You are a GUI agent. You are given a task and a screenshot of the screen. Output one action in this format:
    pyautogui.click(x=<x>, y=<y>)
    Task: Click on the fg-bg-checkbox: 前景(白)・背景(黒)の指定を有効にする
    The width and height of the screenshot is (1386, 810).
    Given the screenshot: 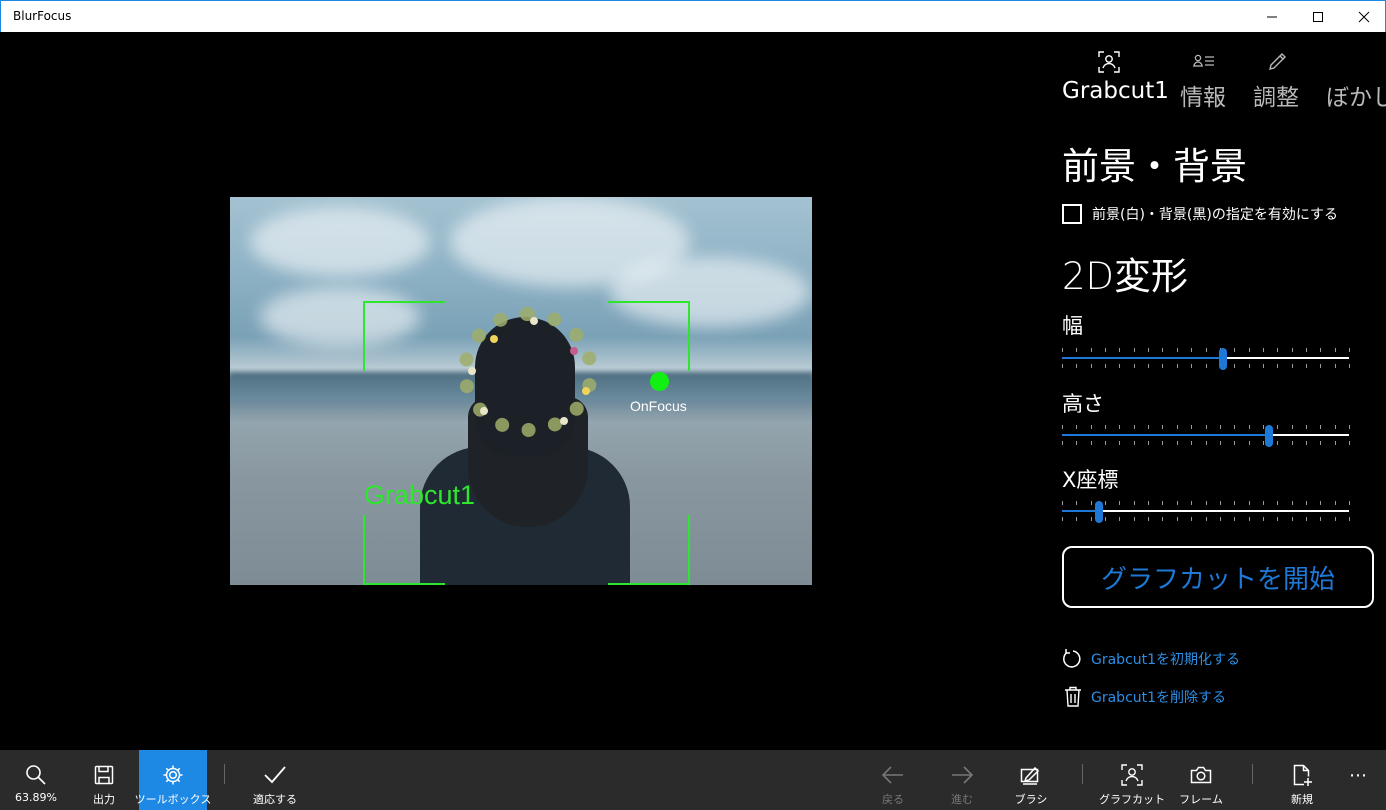 What is the action you would take?
    pyautogui.click(x=1200, y=214)
    